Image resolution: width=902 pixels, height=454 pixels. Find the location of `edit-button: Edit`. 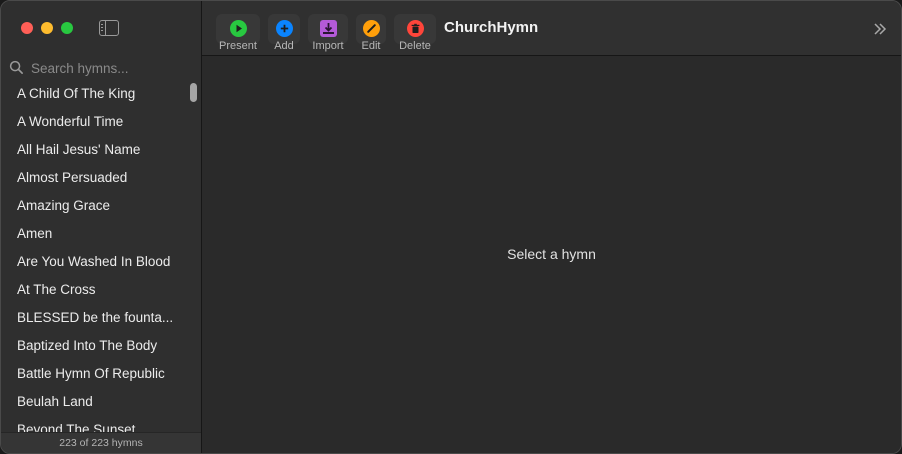

edit-button: Edit is located at coordinates (371, 33).